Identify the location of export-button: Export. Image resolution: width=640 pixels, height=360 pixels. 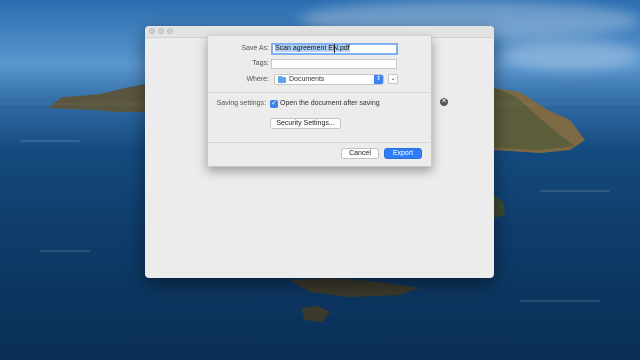
(403, 153).